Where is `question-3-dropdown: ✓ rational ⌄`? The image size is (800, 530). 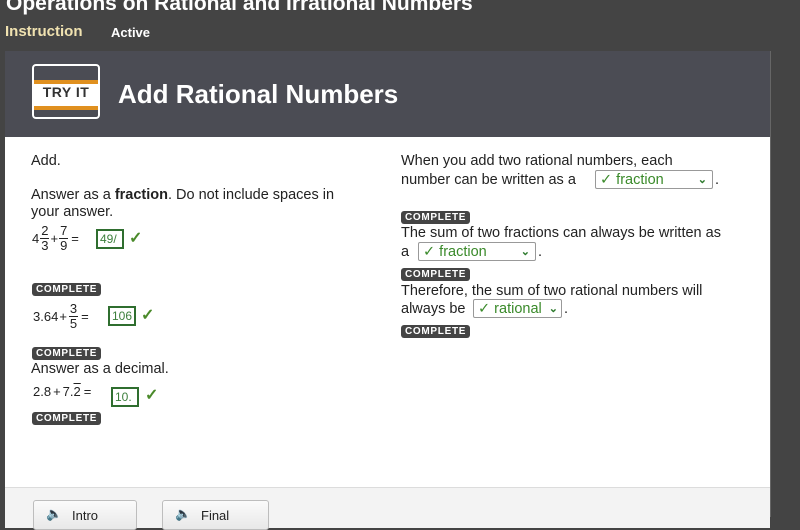
question-3-dropdown: ✓ rational ⌄ is located at coordinates (517, 308).